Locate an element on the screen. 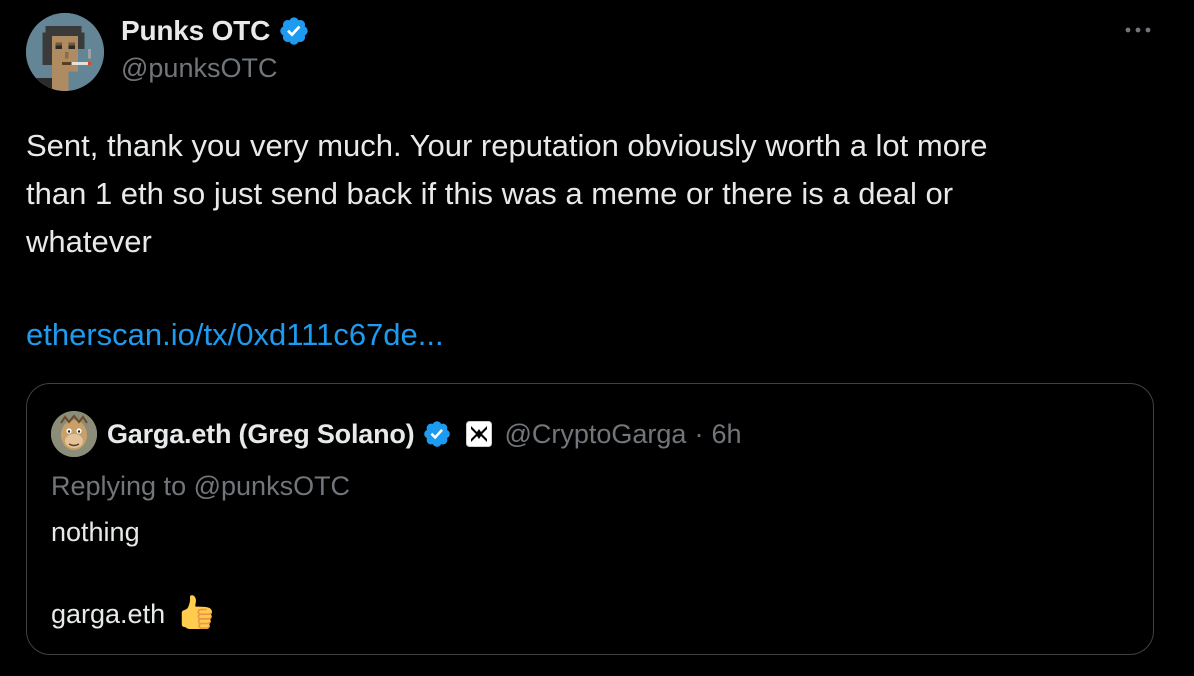  bored-ape-avatar-icon is located at coordinates (74, 434).